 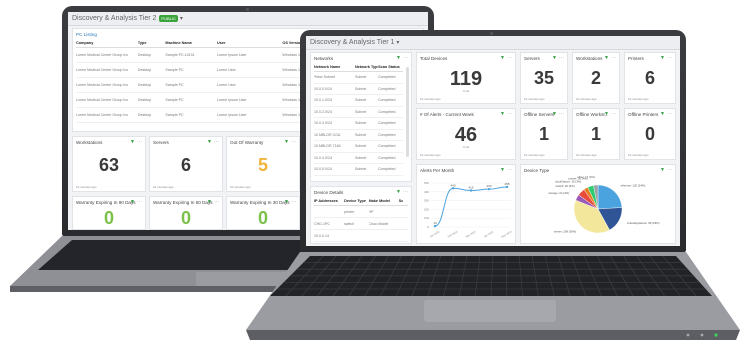 I want to click on right-trackpad, so click(x=490, y=311).